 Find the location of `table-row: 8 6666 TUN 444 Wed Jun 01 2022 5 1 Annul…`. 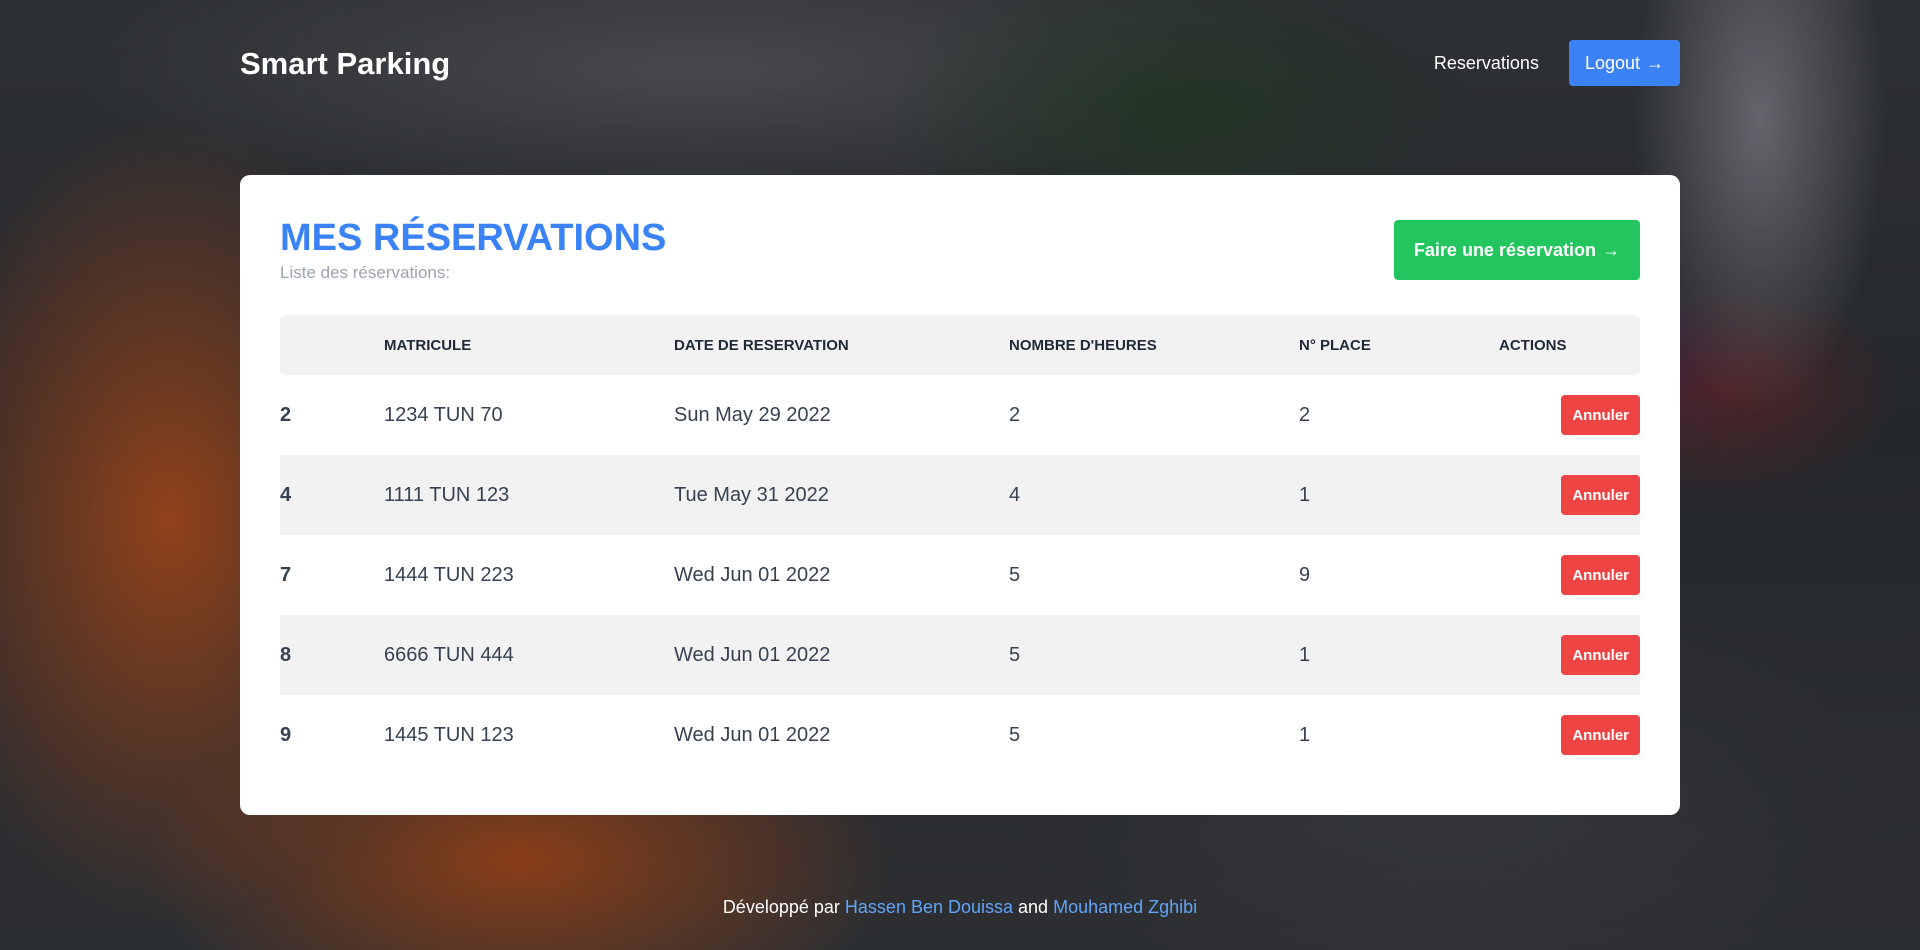

table-row: 8 6666 TUN 444 Wed Jun 01 2022 5 1 Annul… is located at coordinates (960, 655).